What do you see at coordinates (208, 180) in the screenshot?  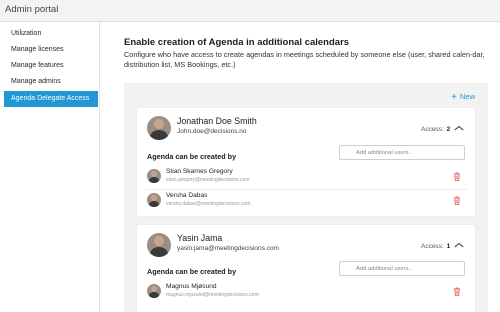 I see `delegate-email: stian.gregory@meetingdecisions.com` at bounding box center [208, 180].